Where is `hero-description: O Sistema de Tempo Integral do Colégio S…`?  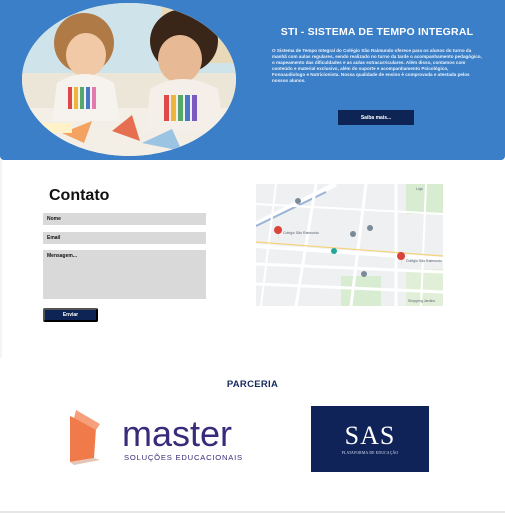 hero-description: O Sistema de Tempo Integral do Colégio S… is located at coordinates (377, 66).